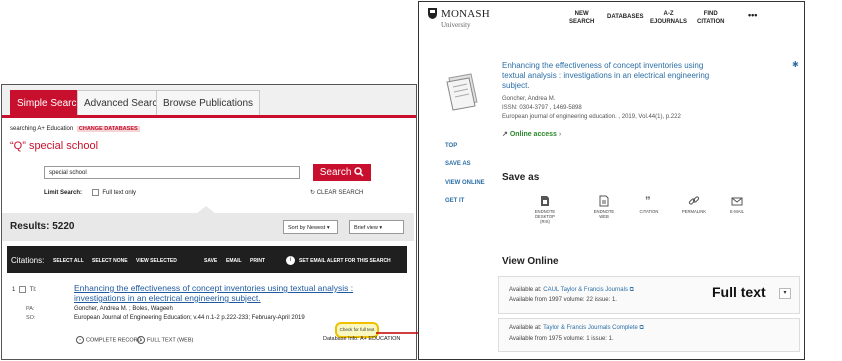  Describe the element at coordinates (590, 328) in the screenshot. I see `source-2-provider-link: Taylor & Francis Journals Complete` at that location.